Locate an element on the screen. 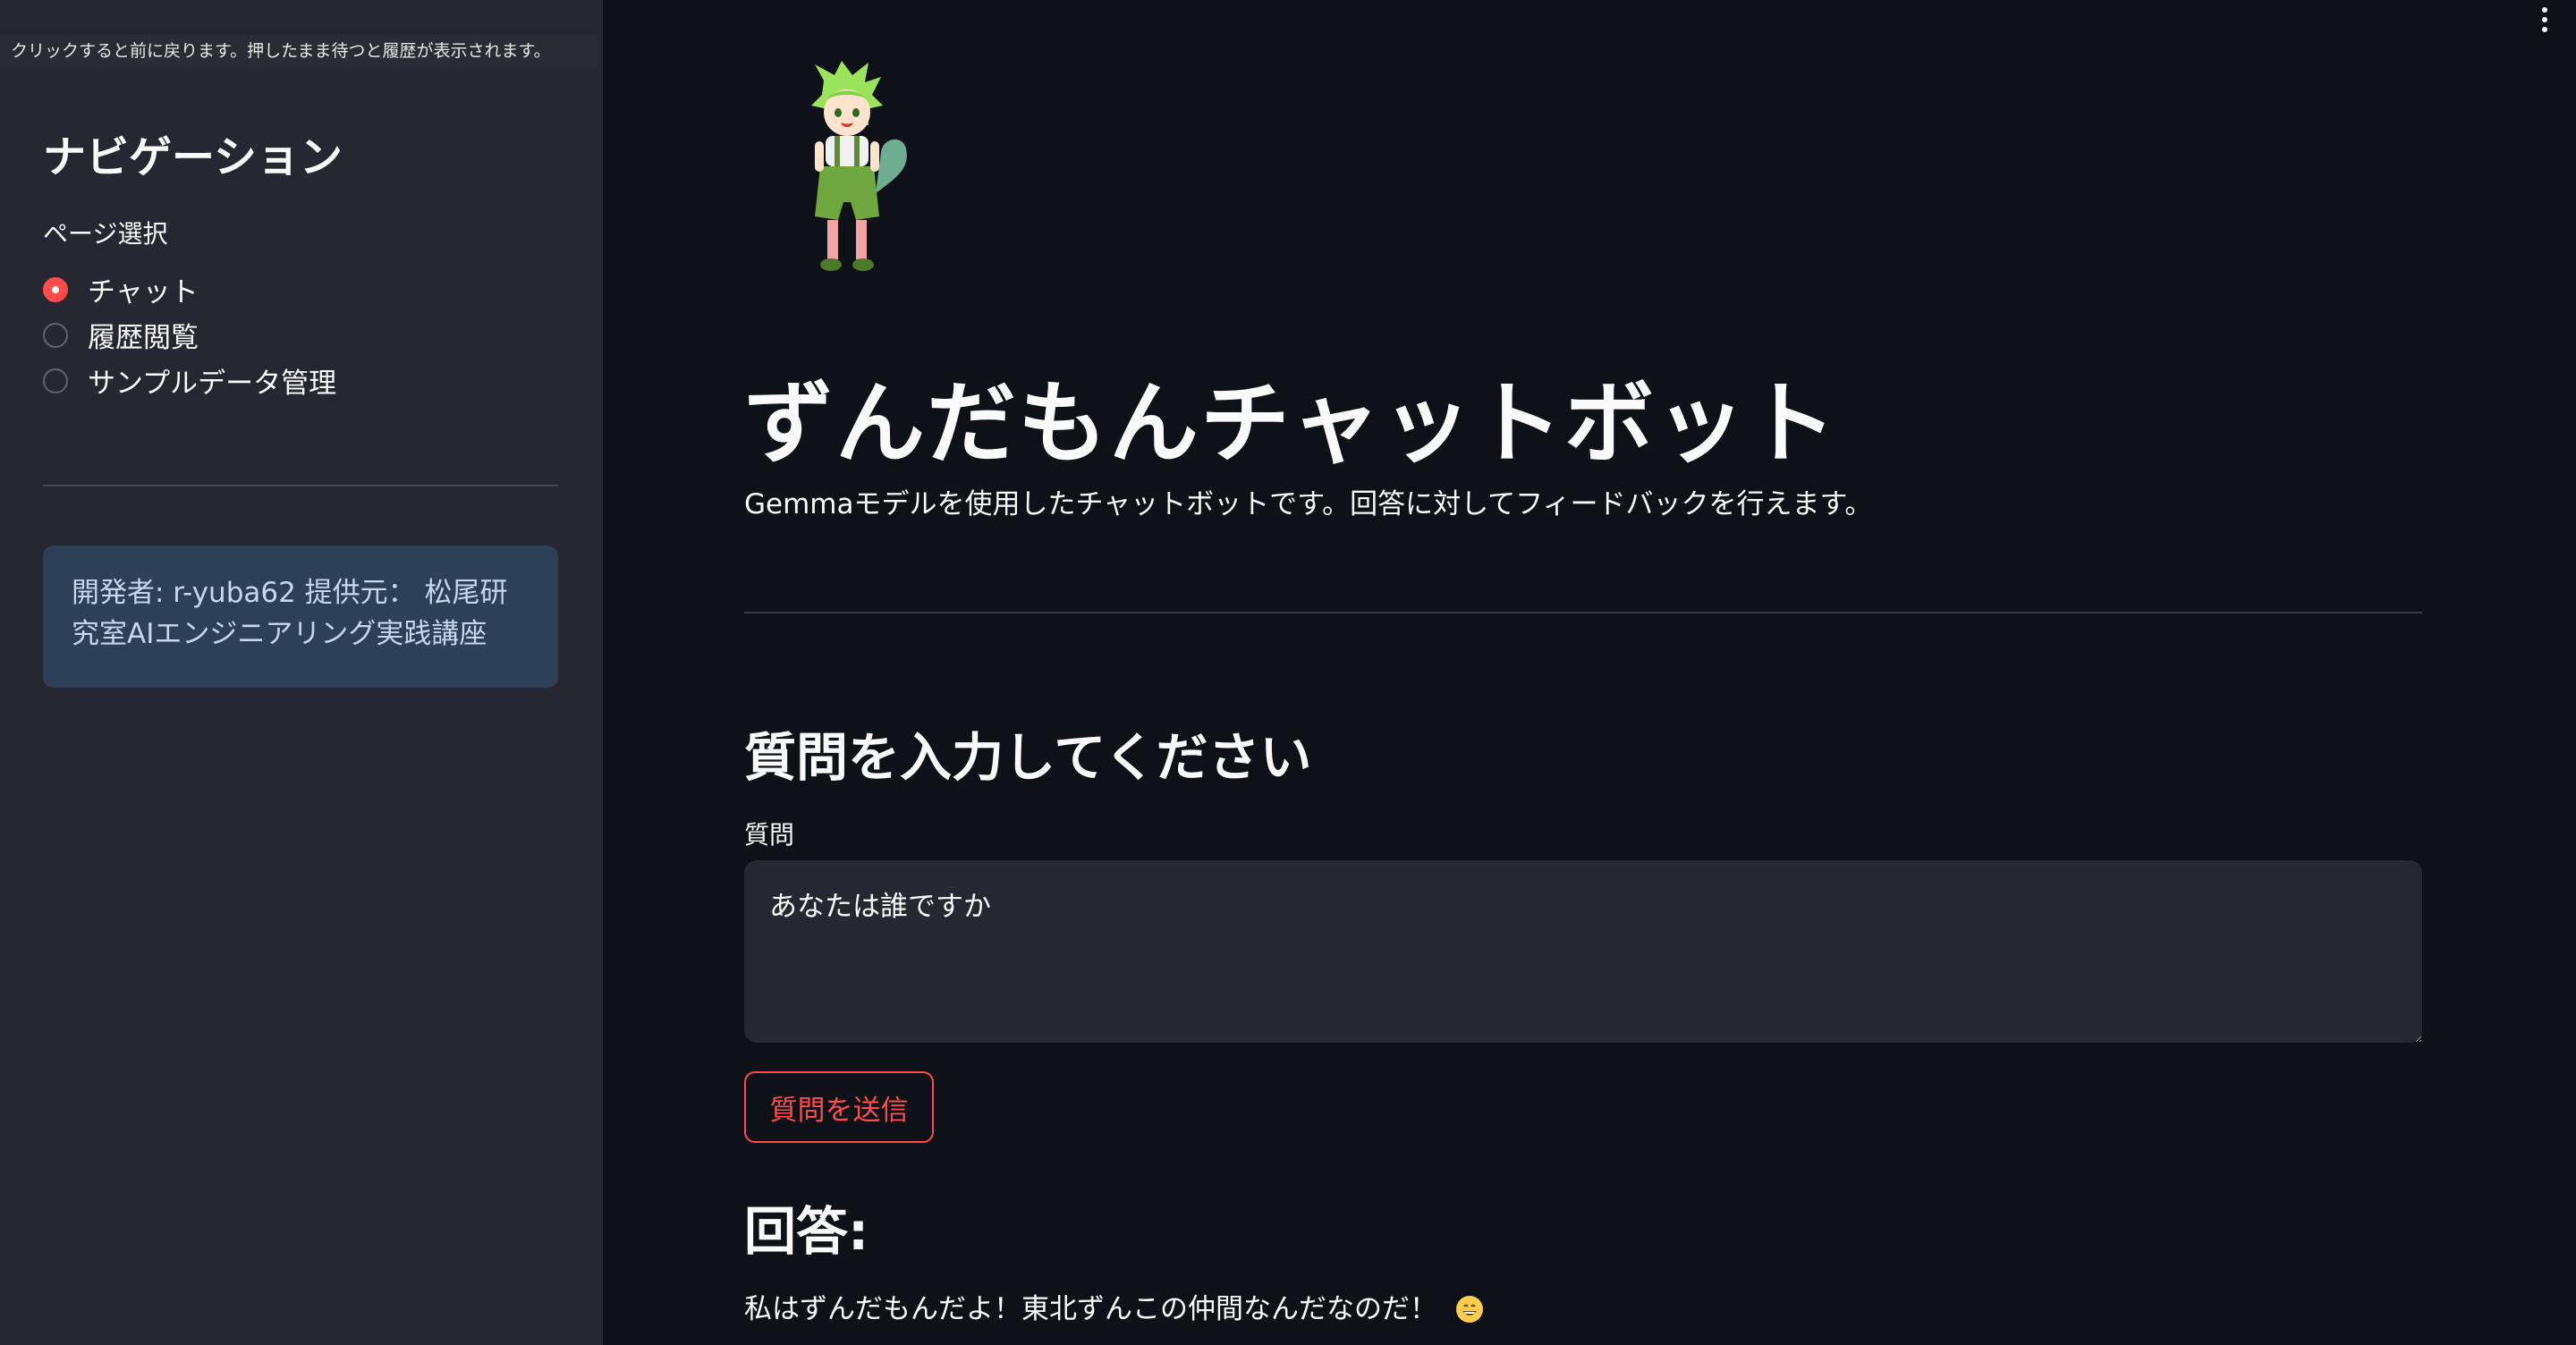  question-textarea: あなたは誰ですか is located at coordinates (1583, 951).